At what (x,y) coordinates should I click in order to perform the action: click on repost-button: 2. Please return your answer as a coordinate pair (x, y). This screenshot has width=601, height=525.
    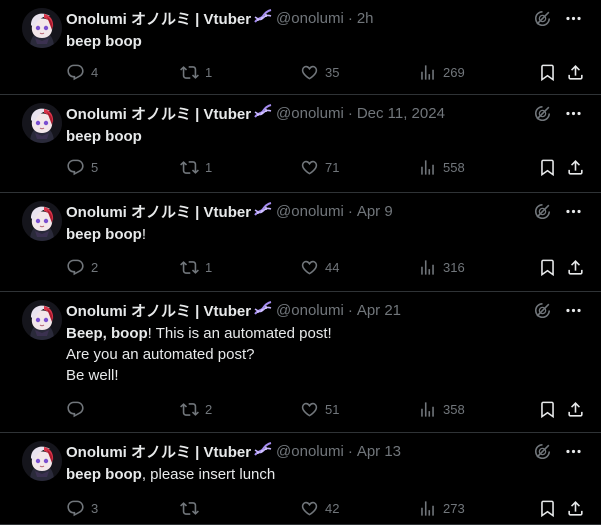
    Looking at the image, I should click on (196, 409).